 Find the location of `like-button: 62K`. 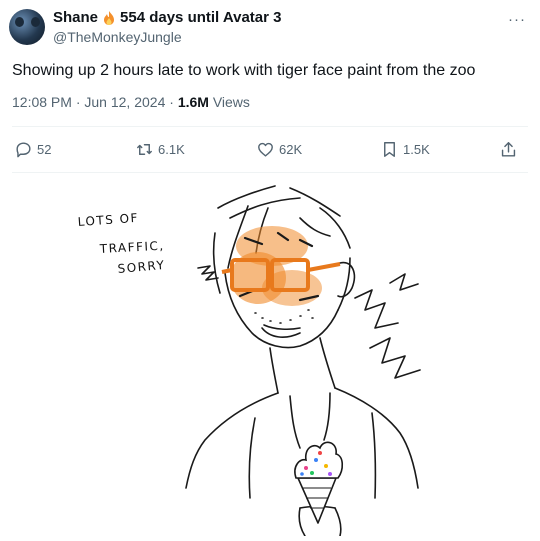

like-button: 62K is located at coordinates (279, 149).